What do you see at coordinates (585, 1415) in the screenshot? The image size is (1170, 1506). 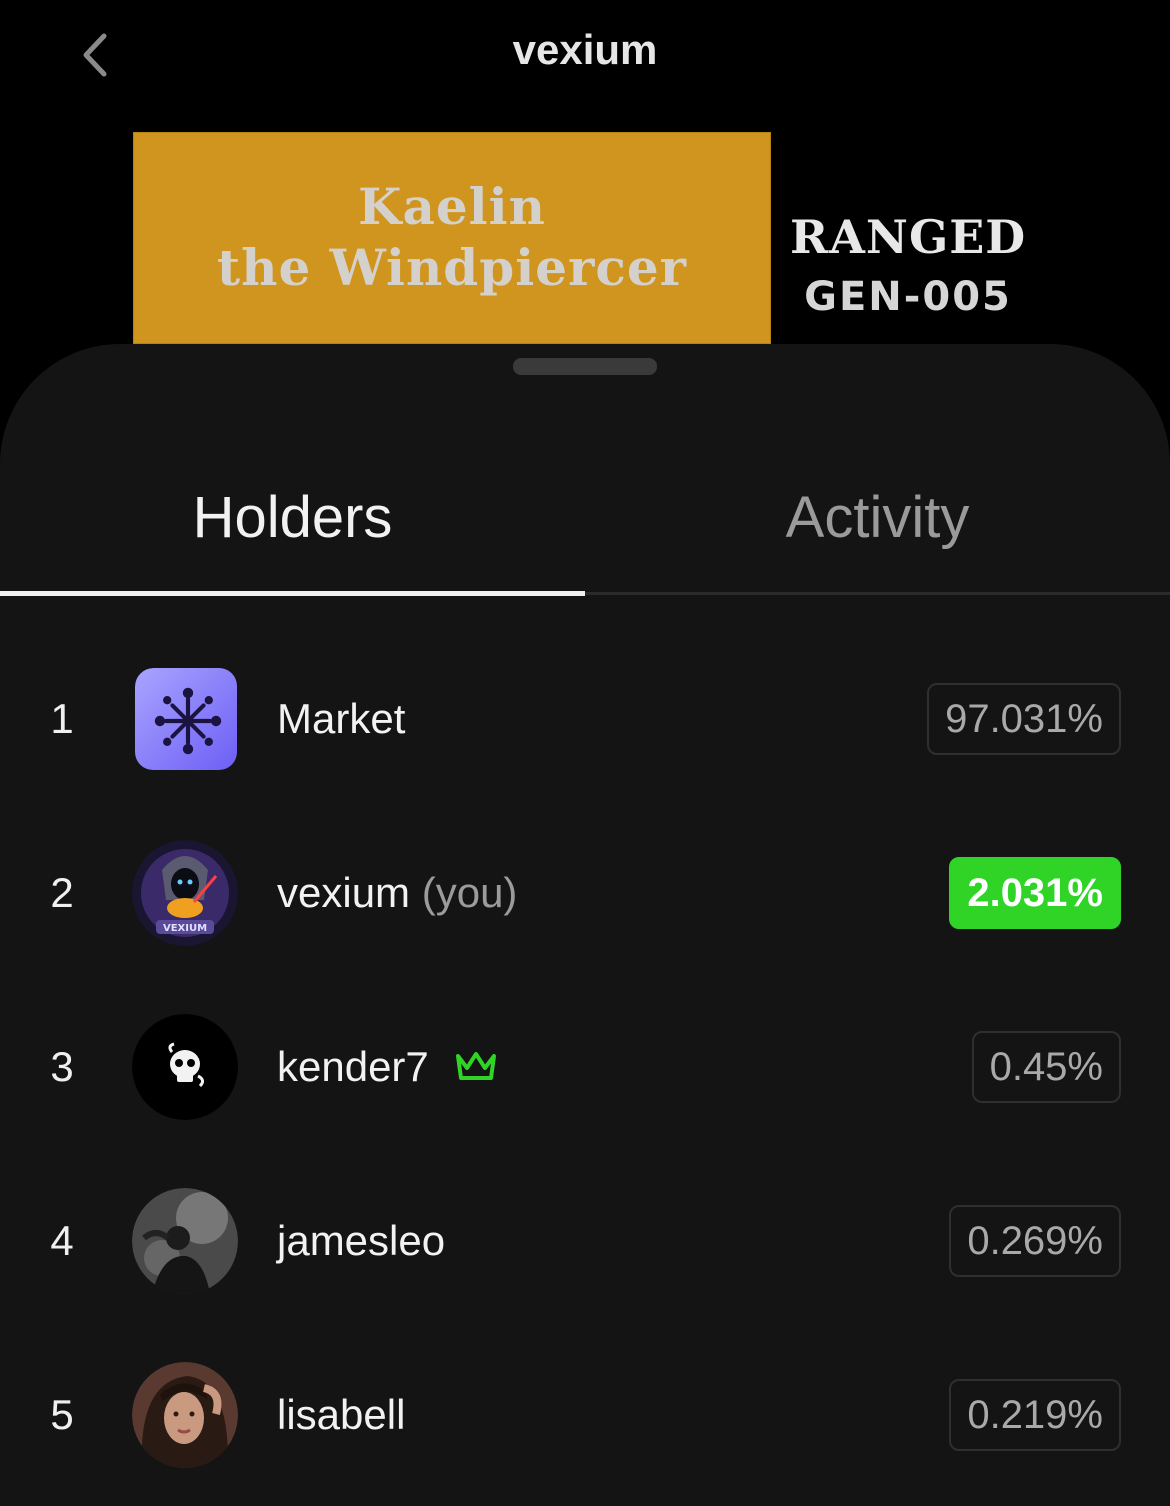 I see `holder-row: 5 lisabell 0.219%` at bounding box center [585, 1415].